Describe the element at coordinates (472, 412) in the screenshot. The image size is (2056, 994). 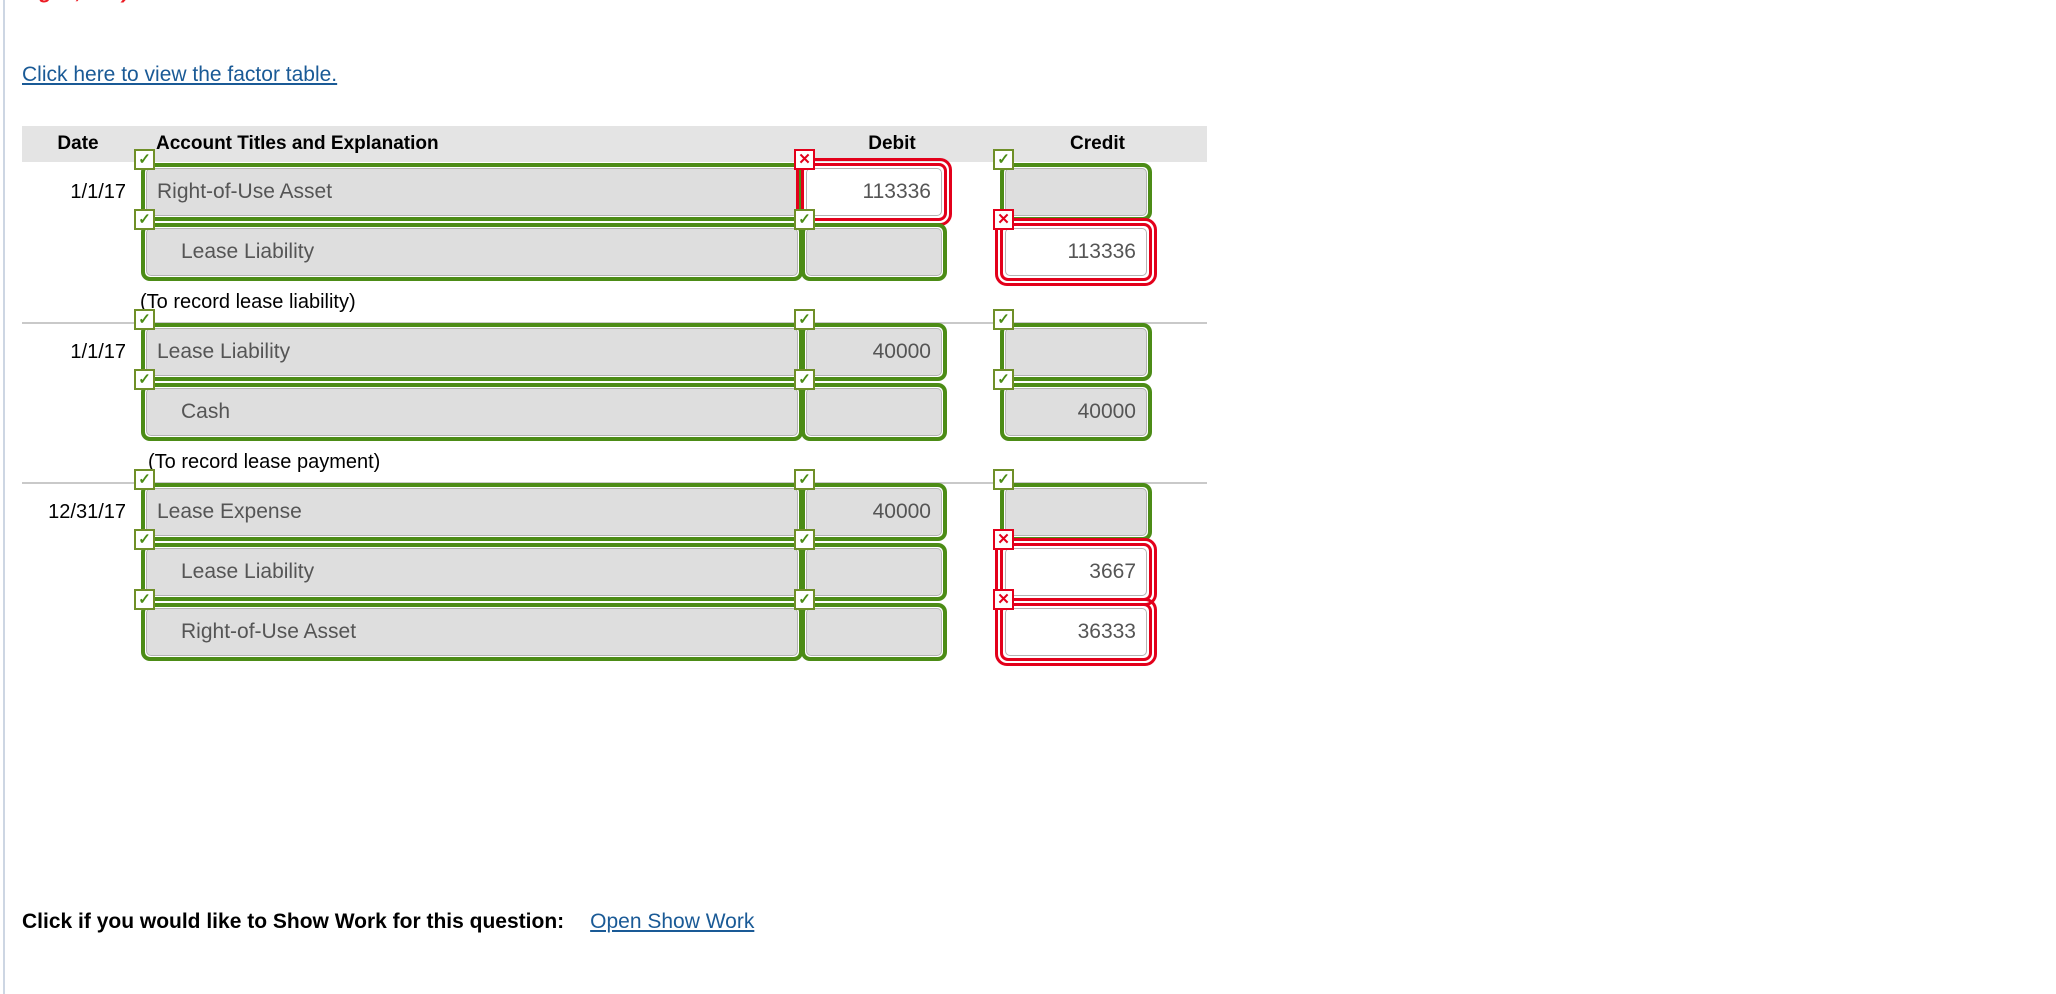
I see `account-input: Cash` at that location.